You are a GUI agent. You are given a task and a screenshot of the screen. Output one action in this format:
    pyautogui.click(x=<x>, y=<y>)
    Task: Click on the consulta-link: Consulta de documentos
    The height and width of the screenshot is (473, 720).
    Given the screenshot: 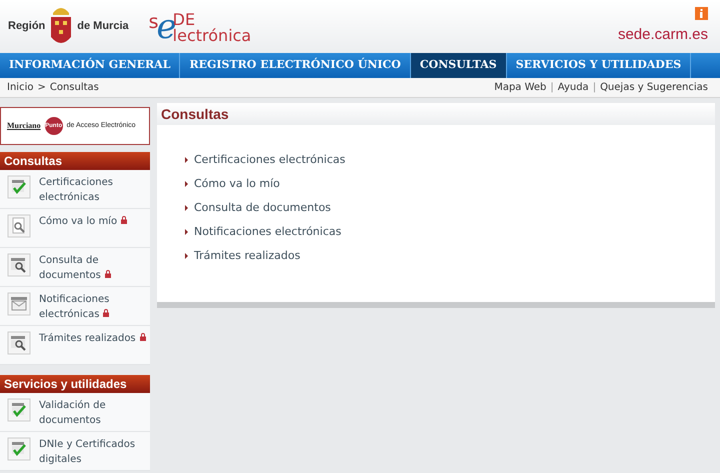 What is the action you would take?
    pyautogui.click(x=262, y=207)
    